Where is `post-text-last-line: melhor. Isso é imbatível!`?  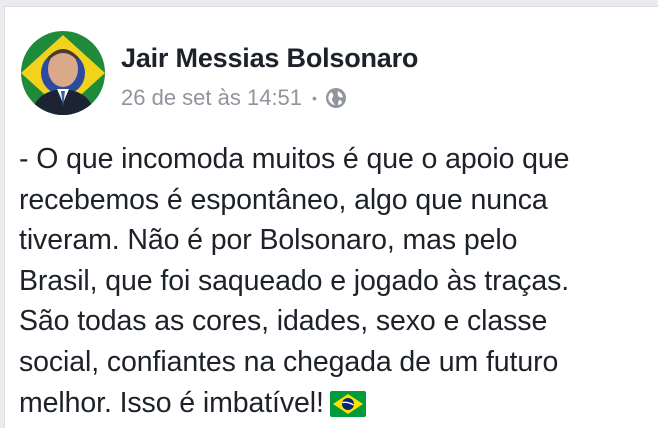 post-text-last-line: melhor. Isso é imbatível! is located at coordinates (334, 403).